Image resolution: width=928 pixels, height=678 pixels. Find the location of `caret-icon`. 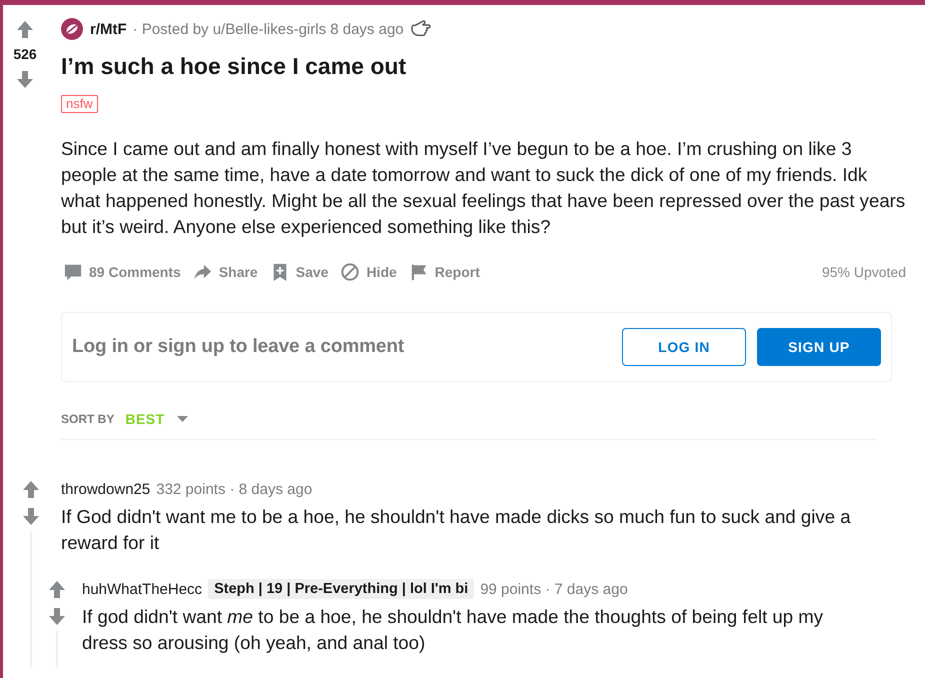

caret-icon is located at coordinates (182, 419).